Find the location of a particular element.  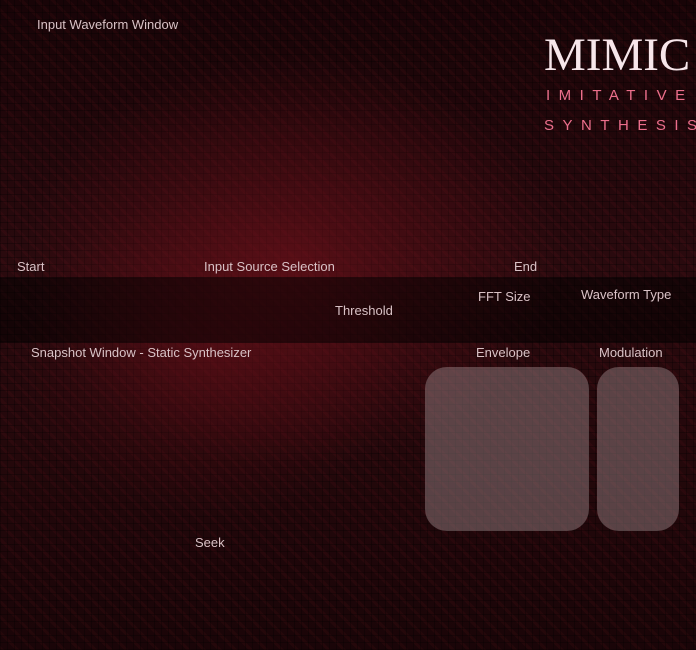

threshold-label: Threshold is located at coordinates (364, 310).